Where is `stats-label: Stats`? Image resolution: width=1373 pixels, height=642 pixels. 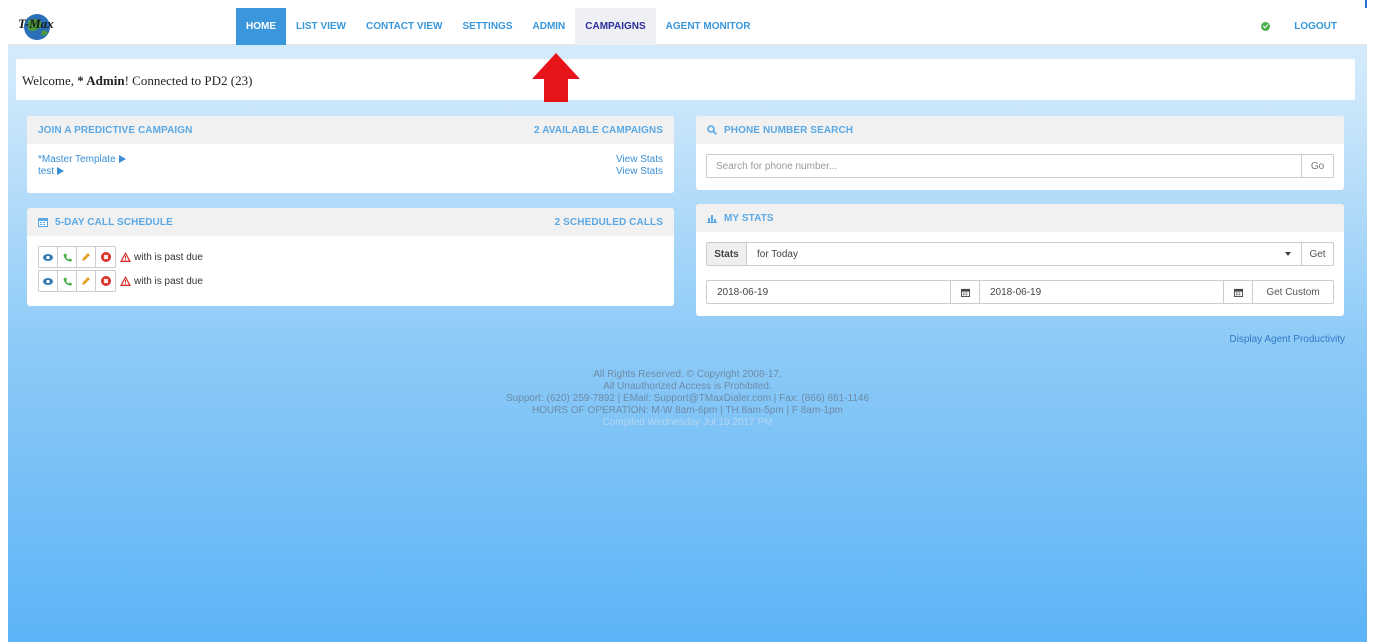
stats-label: Stats is located at coordinates (727, 254).